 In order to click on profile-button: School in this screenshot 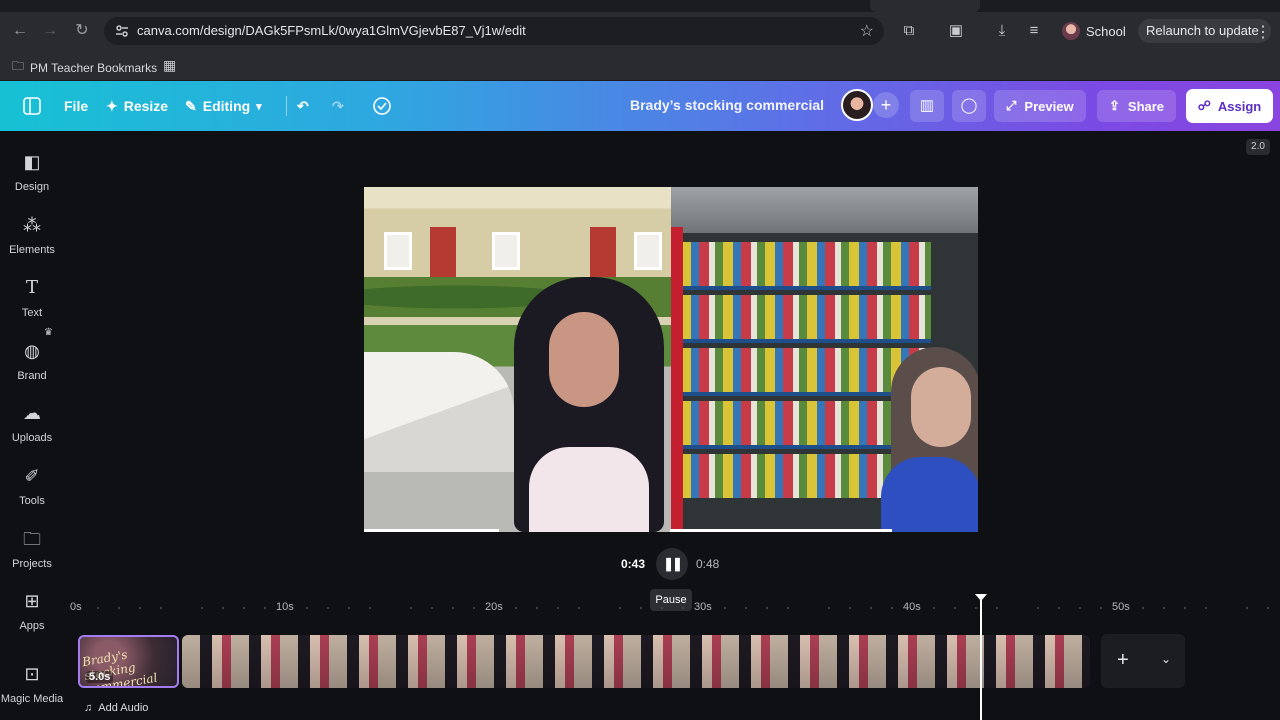, I will do `click(1098, 31)`.